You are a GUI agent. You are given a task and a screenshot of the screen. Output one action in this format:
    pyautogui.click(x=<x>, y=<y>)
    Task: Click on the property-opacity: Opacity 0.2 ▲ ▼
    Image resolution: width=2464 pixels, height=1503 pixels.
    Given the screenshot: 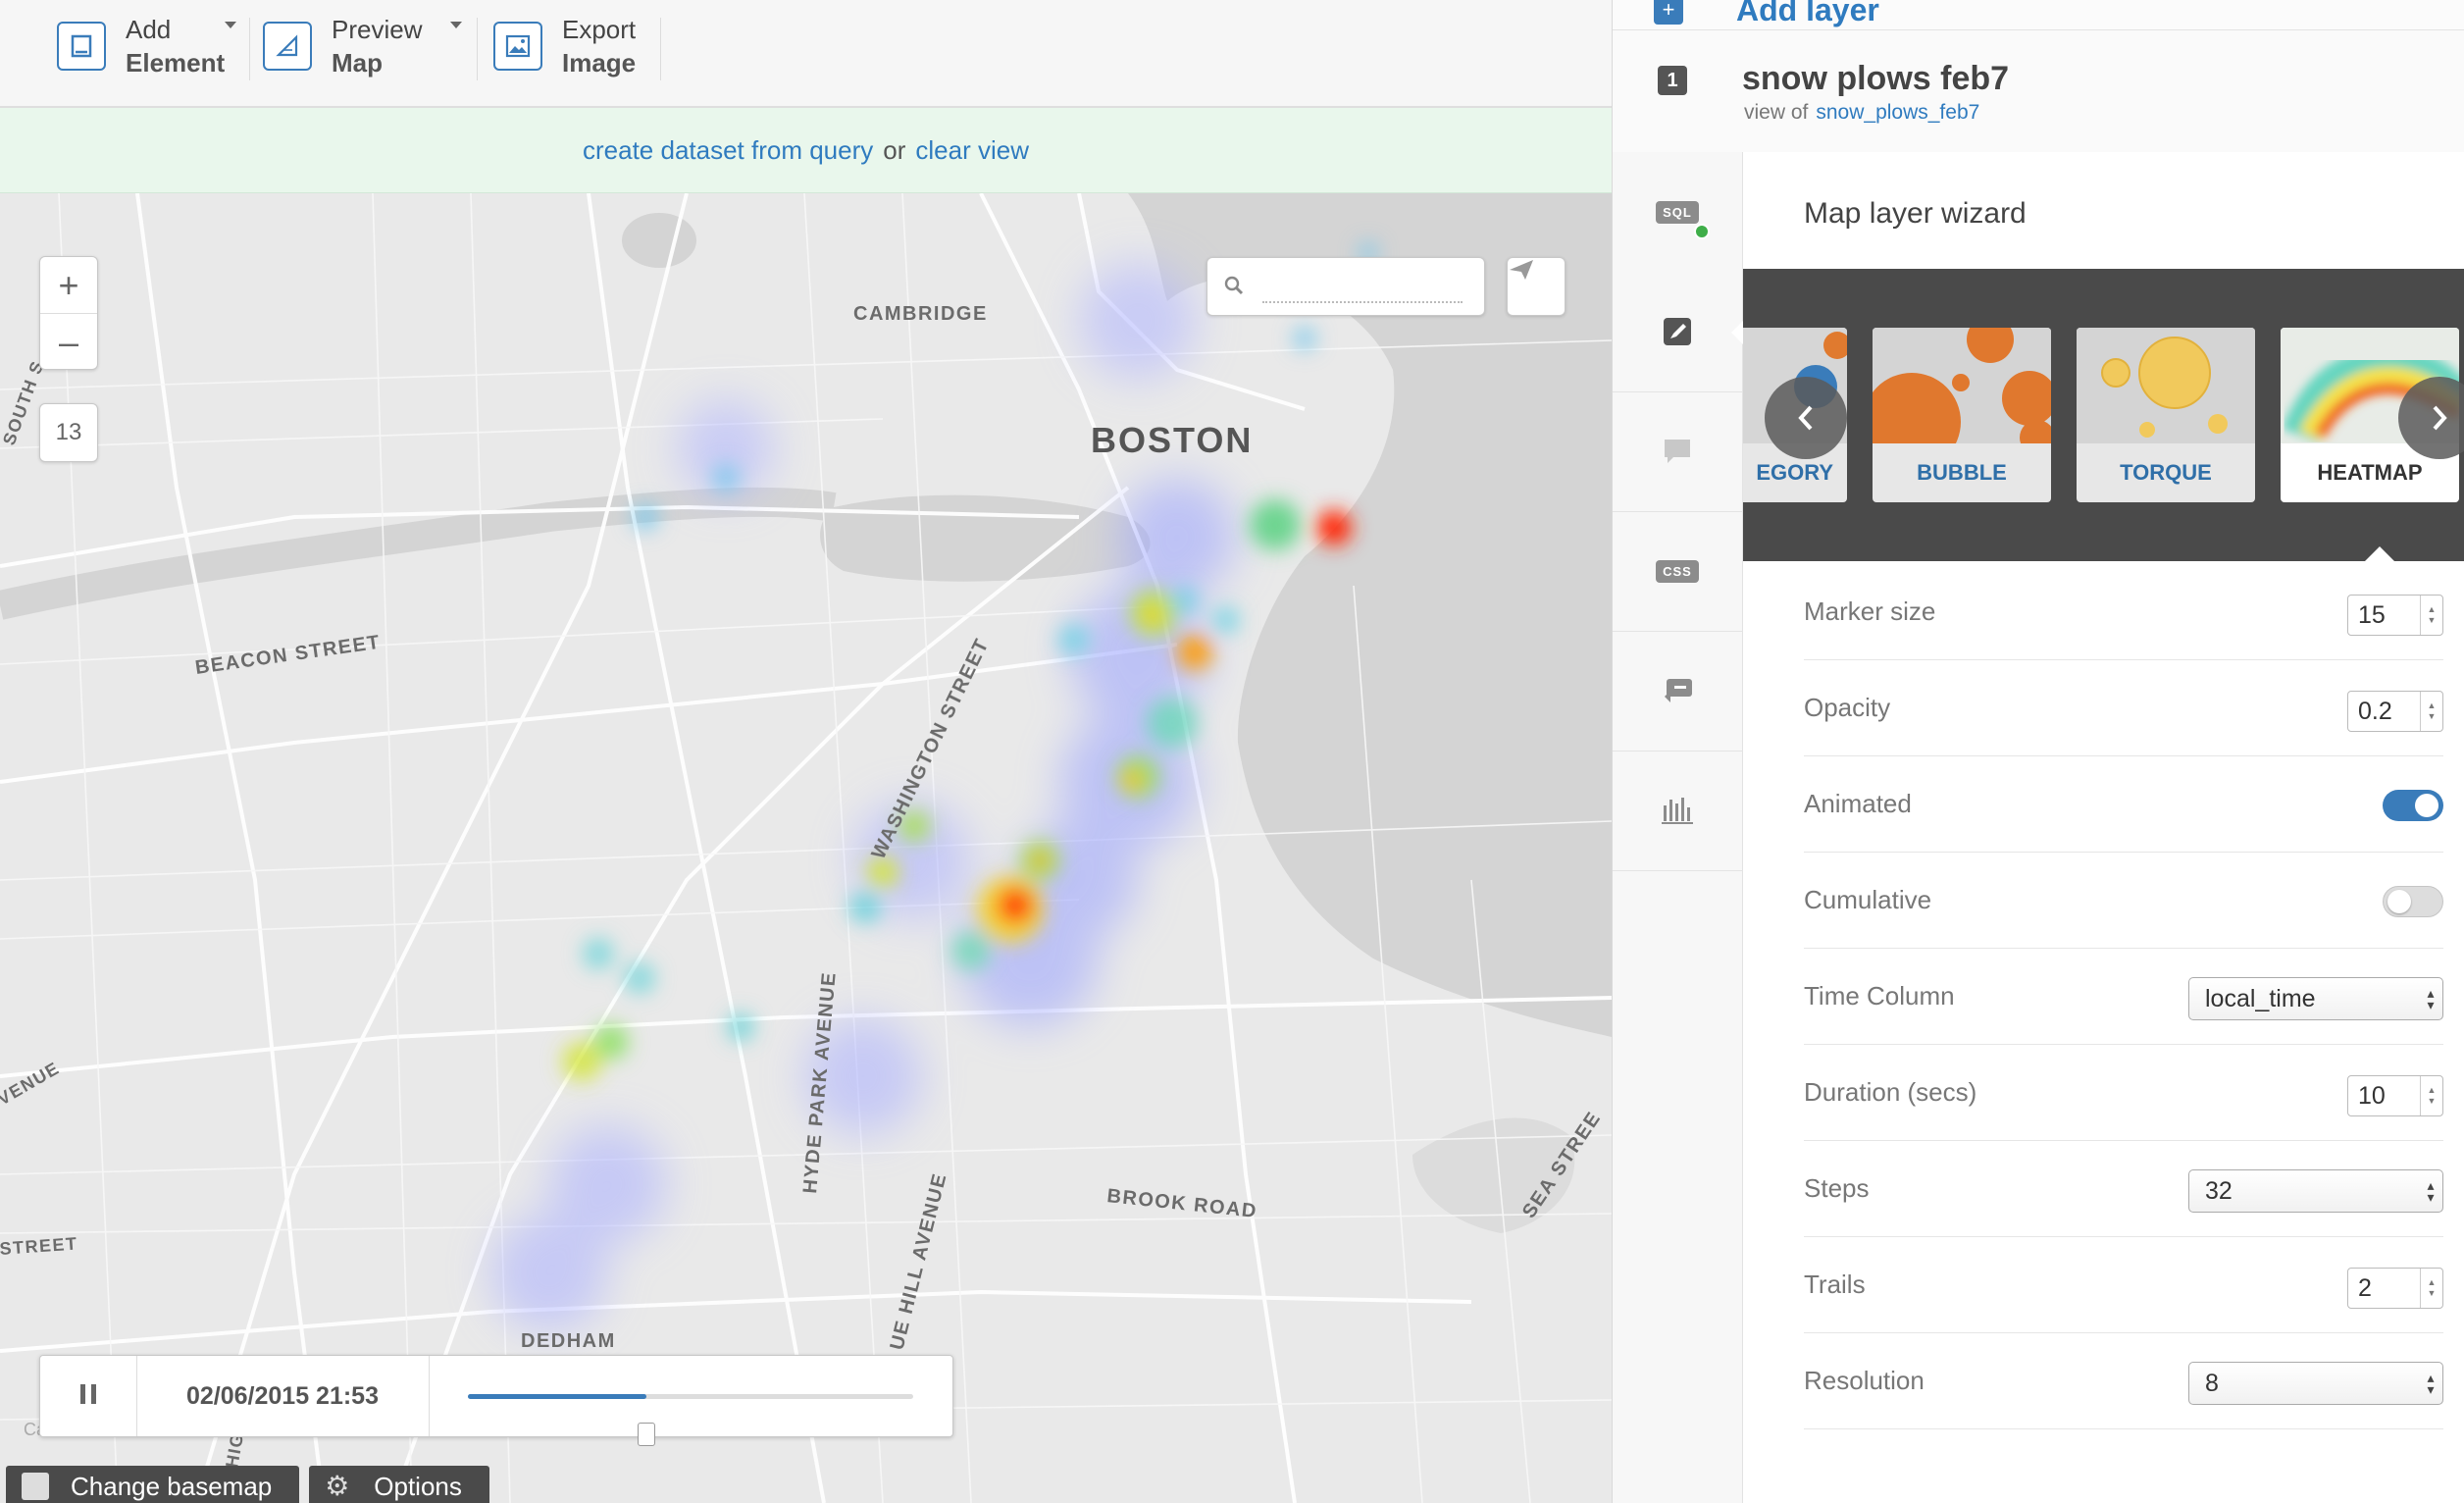 What is the action you would take?
    pyautogui.click(x=2123, y=708)
    